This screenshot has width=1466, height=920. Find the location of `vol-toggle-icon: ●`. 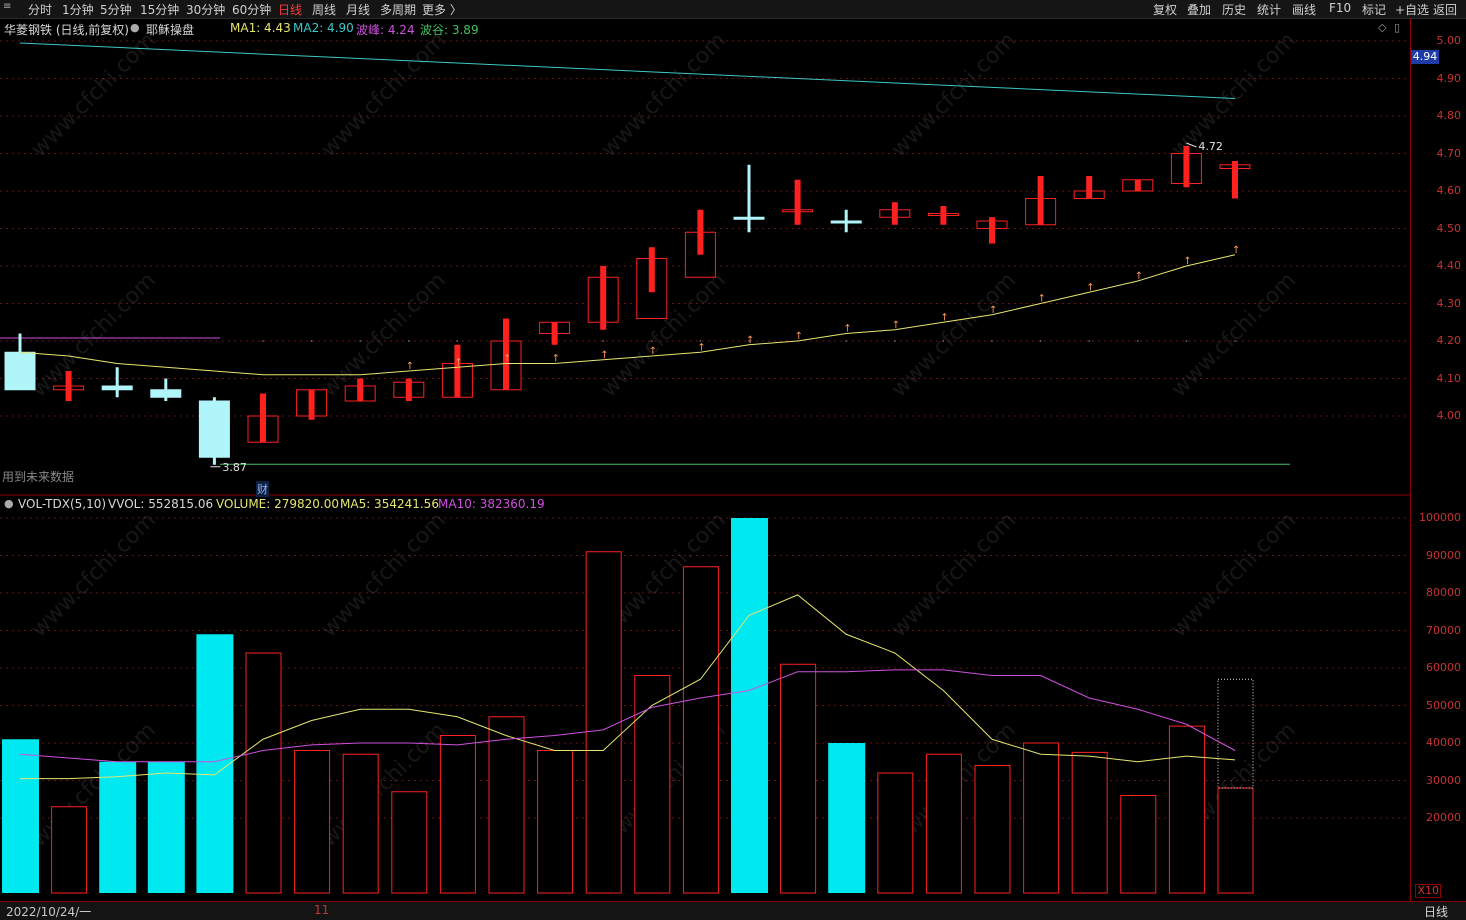

vol-toggle-icon: ● is located at coordinates (9, 503).